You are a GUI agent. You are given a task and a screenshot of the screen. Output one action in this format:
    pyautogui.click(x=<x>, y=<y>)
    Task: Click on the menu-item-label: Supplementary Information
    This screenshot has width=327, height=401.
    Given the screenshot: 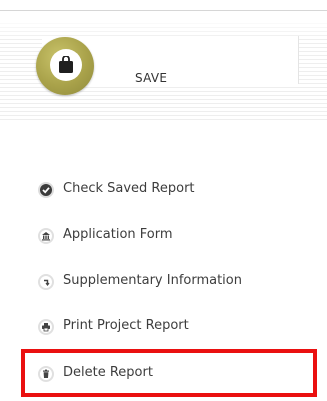 What is the action you would take?
    pyautogui.click(x=152, y=280)
    